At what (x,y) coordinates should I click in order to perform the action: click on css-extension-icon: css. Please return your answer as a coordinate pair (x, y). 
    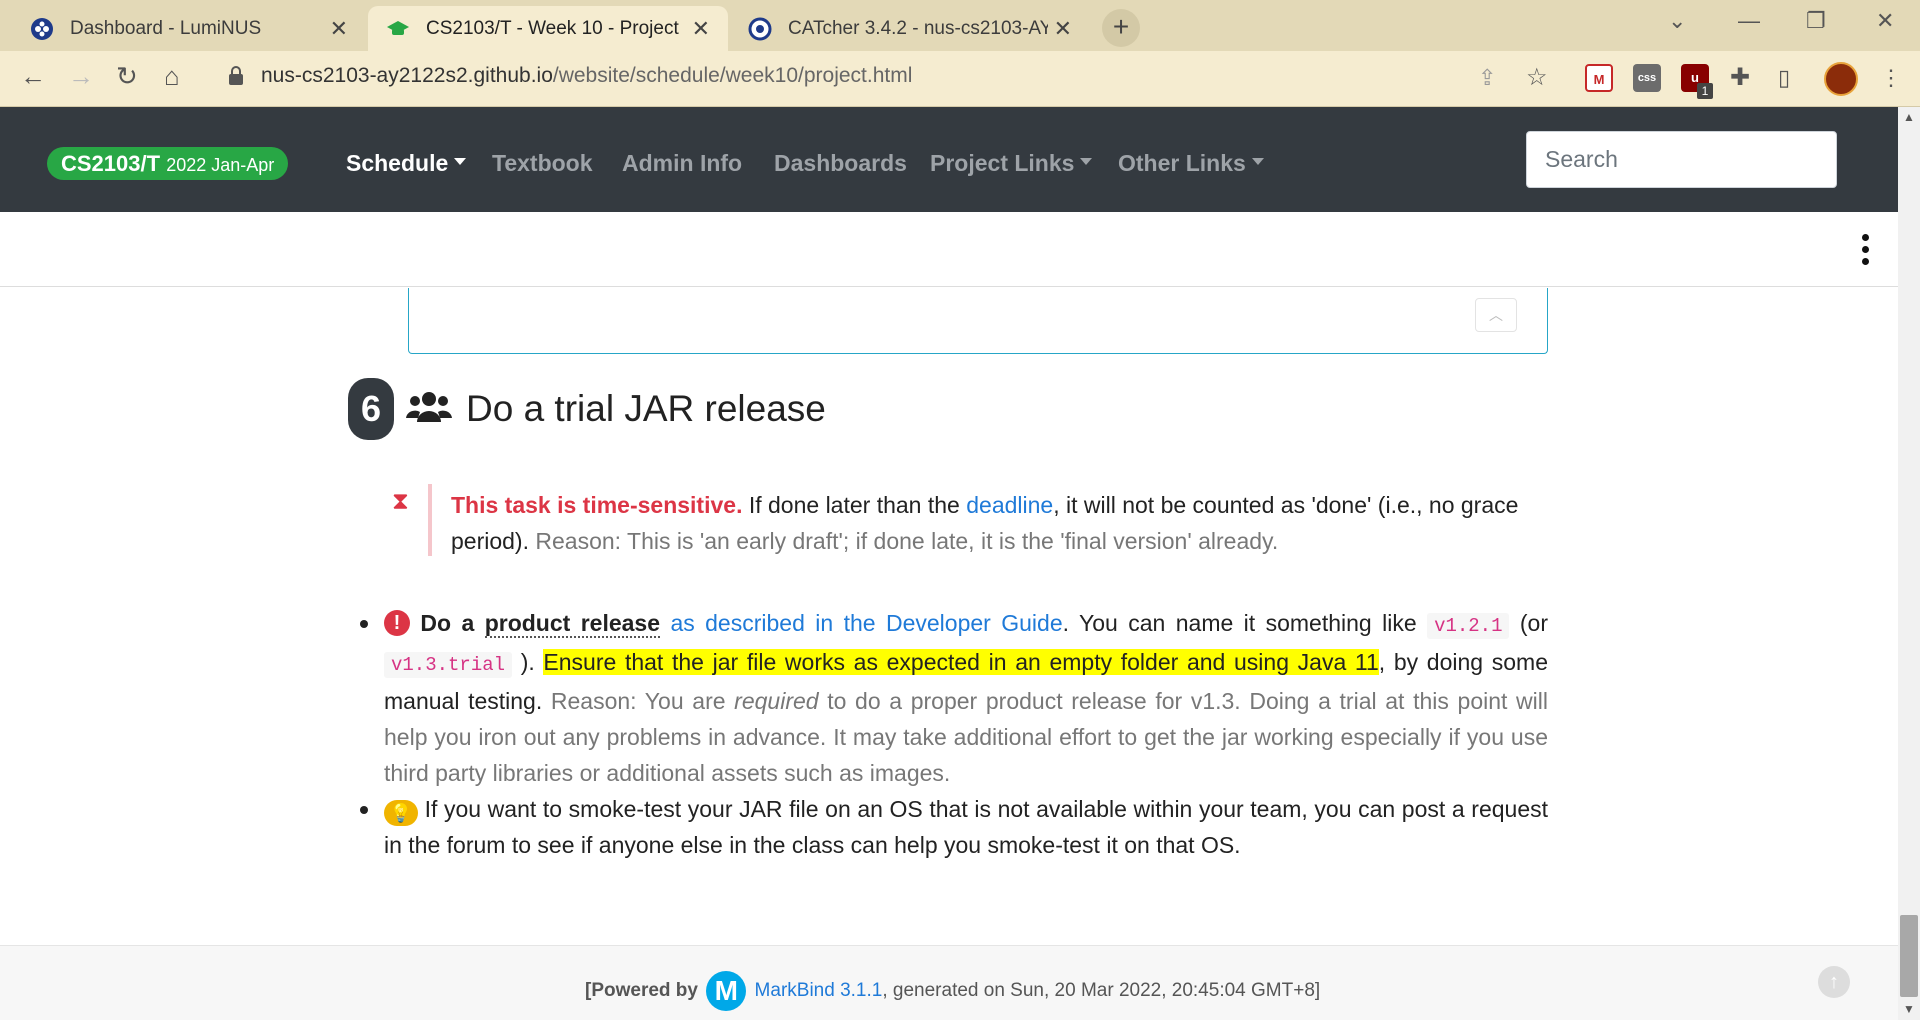
    Looking at the image, I should click on (1647, 78).